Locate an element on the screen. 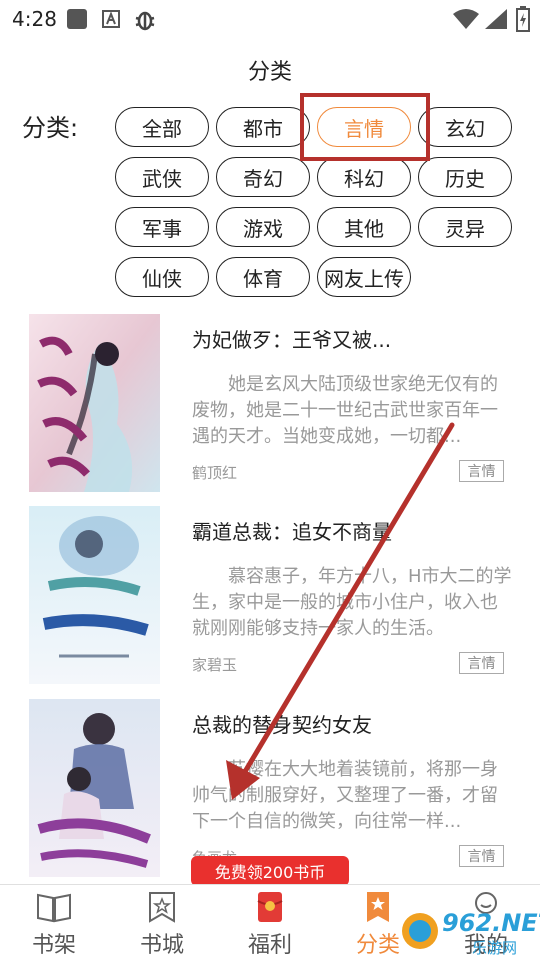 The image size is (540, 960). nav-bookshelf: 书架 is located at coordinates (54, 922).